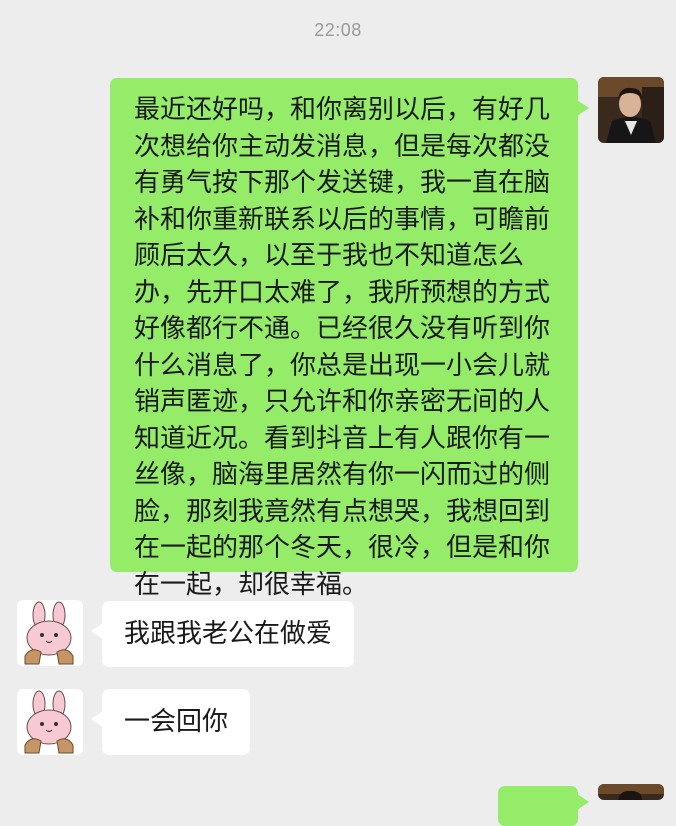  Describe the element at coordinates (176, 722) in the screenshot. I see `message-text: 一会回你` at that location.